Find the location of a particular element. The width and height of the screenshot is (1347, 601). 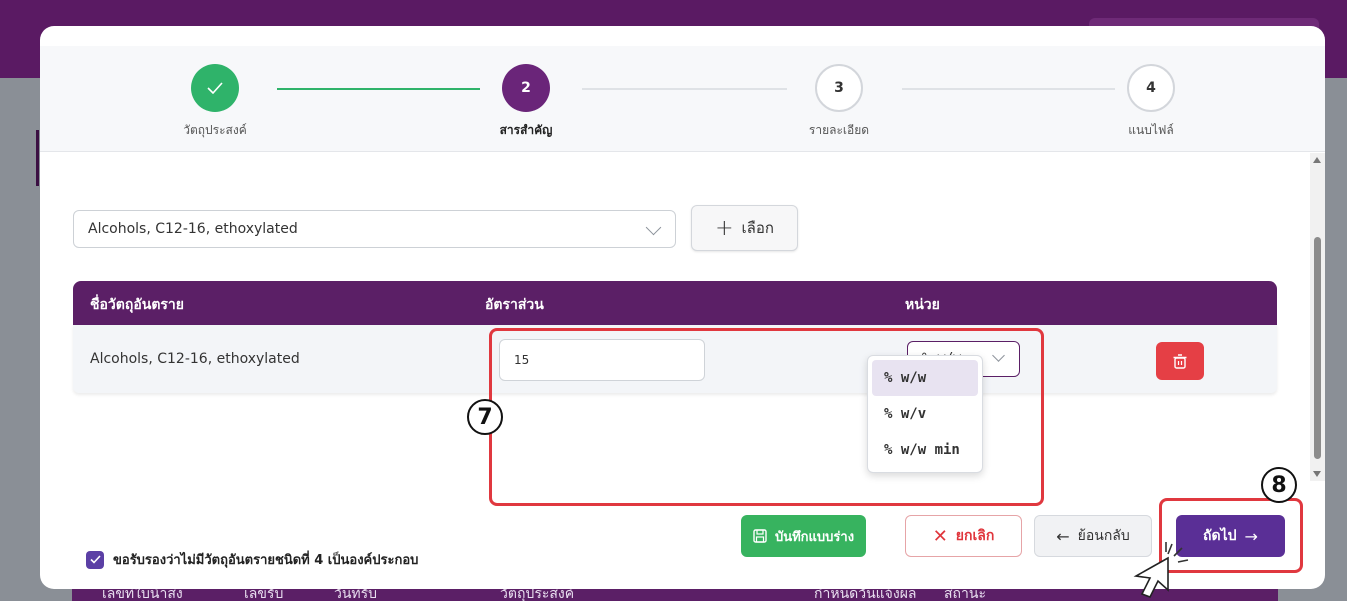

substance-select-value: Alcohols, C12-16, ethoxylated is located at coordinates (193, 229).